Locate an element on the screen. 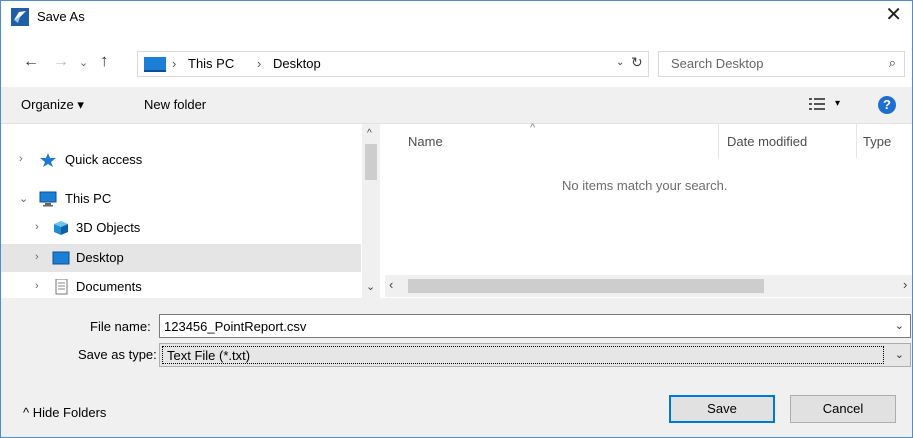 The image size is (913, 438). column-header-type: Type is located at coordinates (877, 141).